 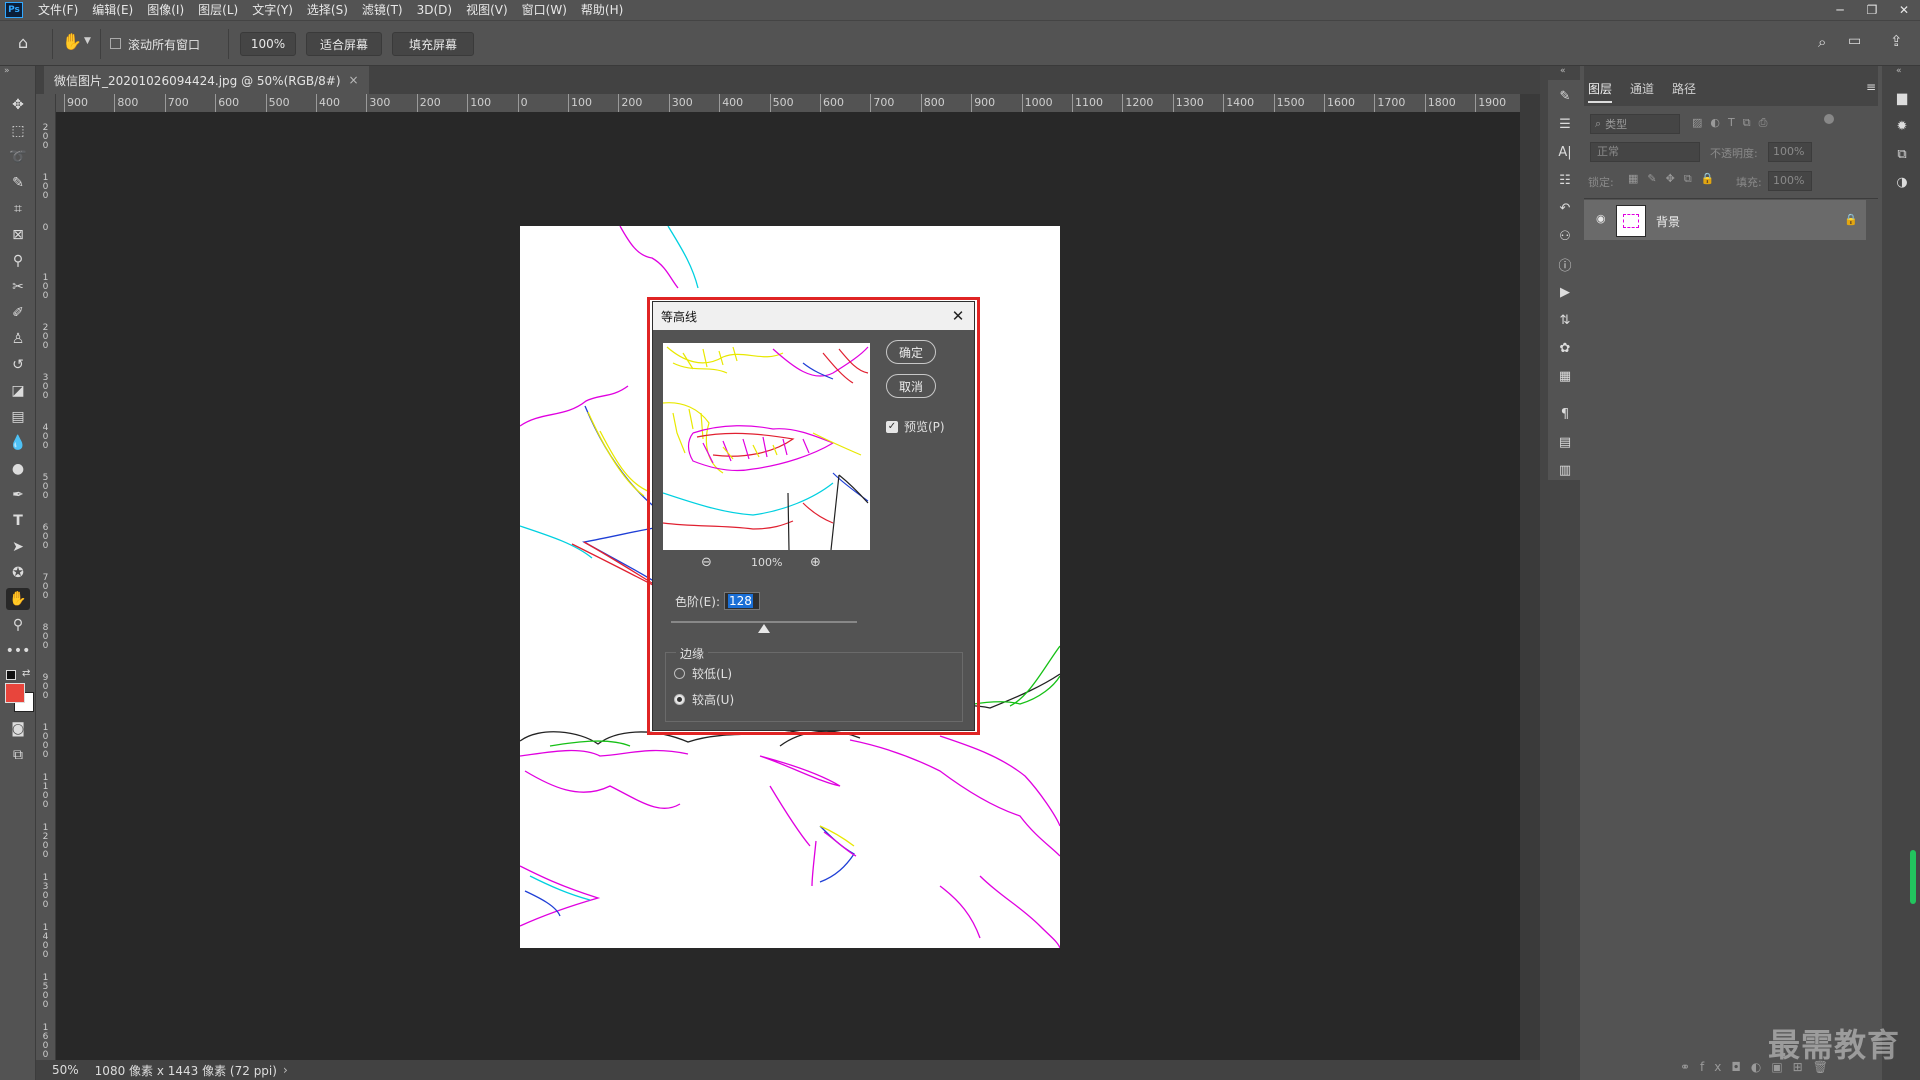 I want to click on vertical-scrollbar, so click(x=1530, y=577).